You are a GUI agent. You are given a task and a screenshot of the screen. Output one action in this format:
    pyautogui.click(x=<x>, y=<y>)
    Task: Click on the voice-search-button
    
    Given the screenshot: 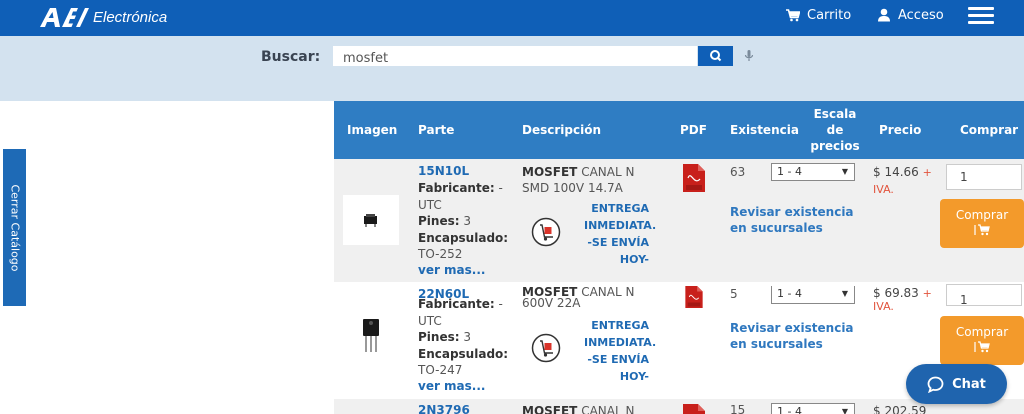 What is the action you would take?
    pyautogui.click(x=749, y=56)
    